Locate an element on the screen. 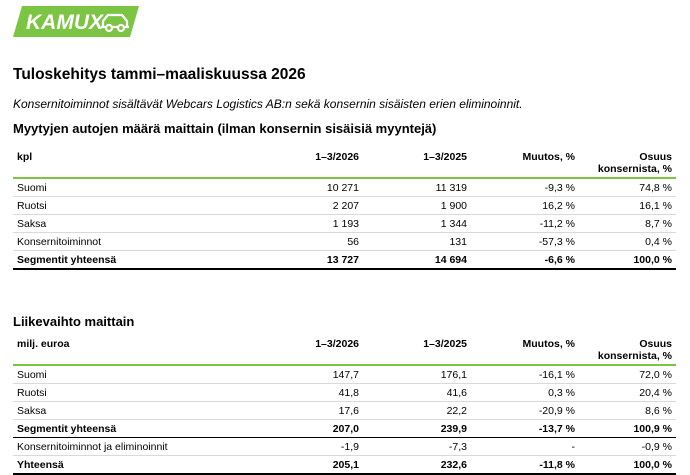 The width and height of the screenshot is (690, 475). cell: -0,9 % is located at coordinates (627, 446).